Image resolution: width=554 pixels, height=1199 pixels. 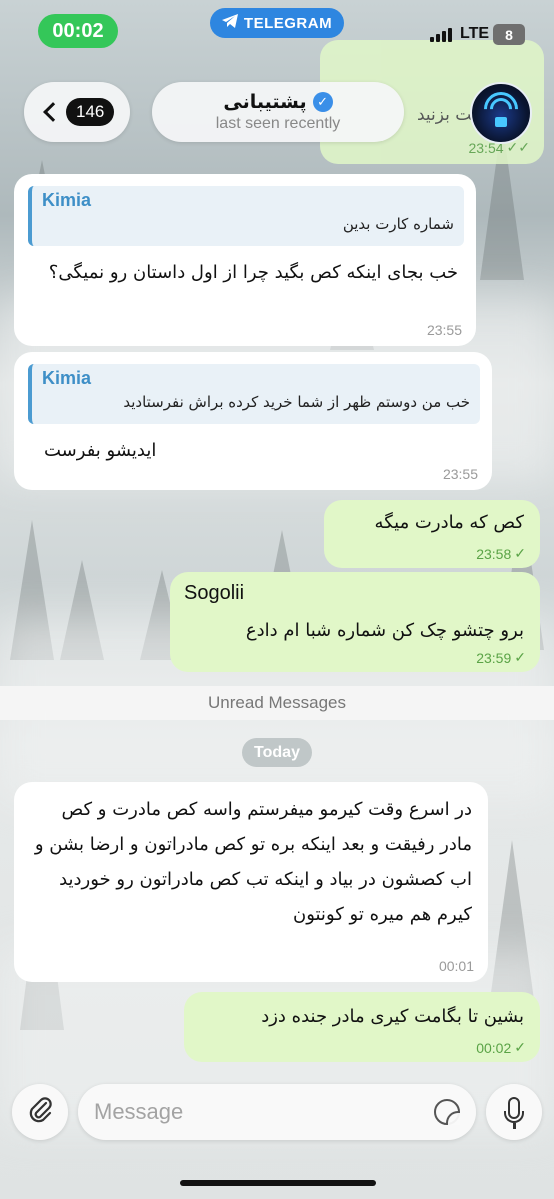 I want to click on telegram-pill: TELEGRAM, so click(x=277, y=23).